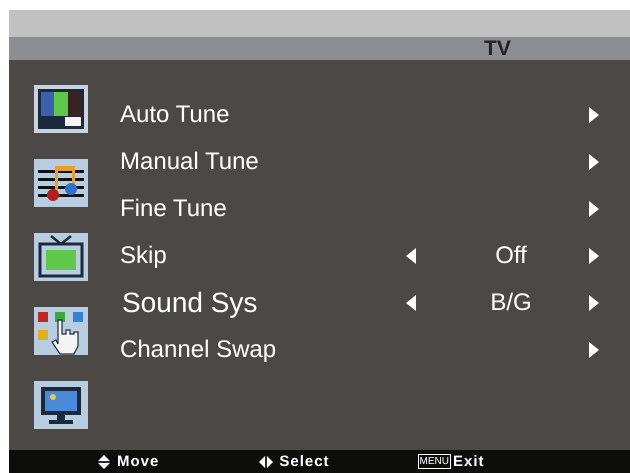 Image resolution: width=630 pixels, height=473 pixels. I want to click on hint-label: Move, so click(138, 461).